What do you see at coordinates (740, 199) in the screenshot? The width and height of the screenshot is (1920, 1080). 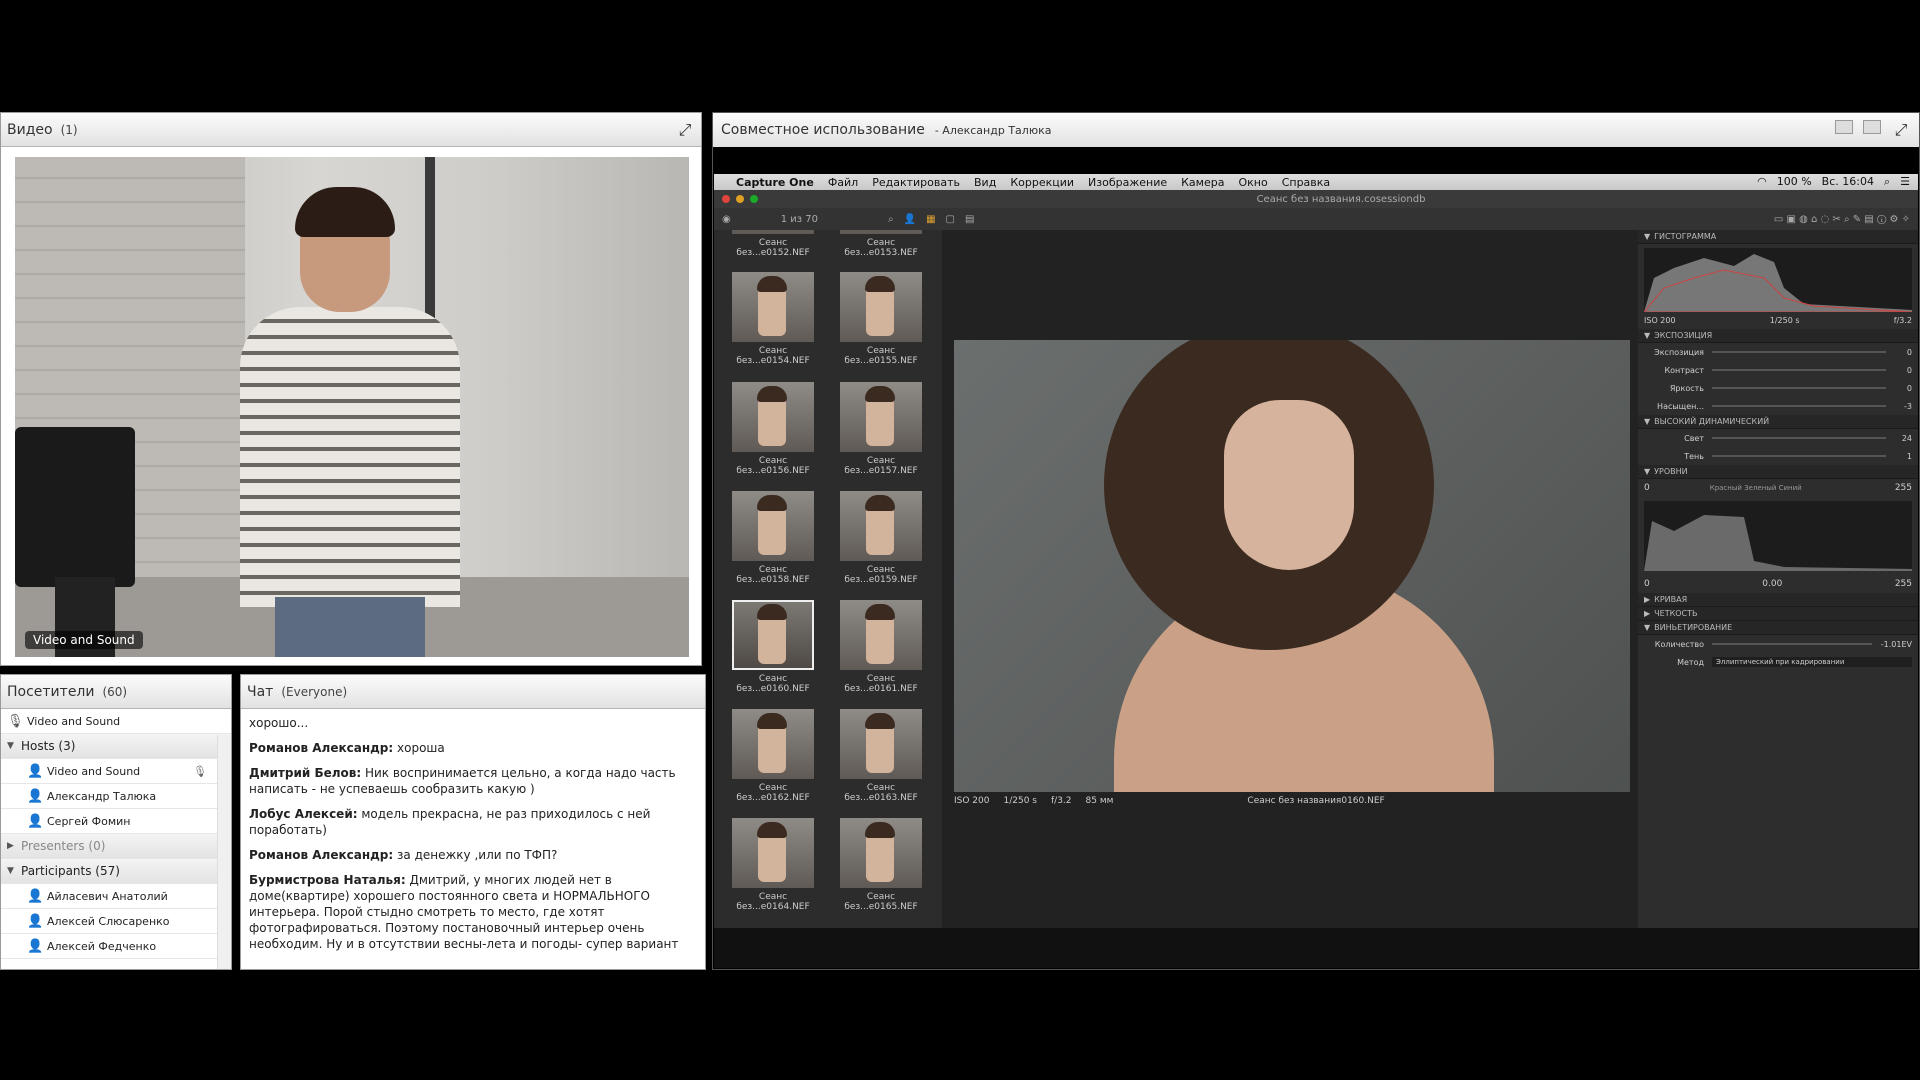 I see `minimize-icon` at bounding box center [740, 199].